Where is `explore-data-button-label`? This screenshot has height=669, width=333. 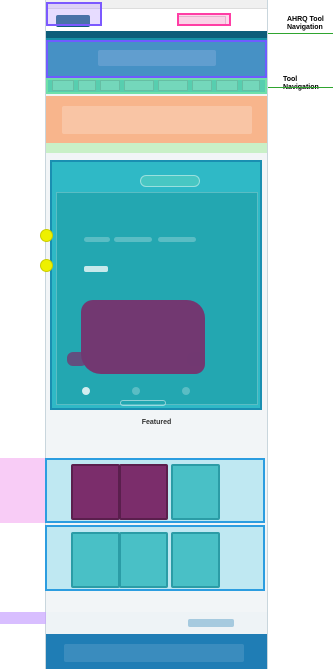 explore-data-button-label is located at coordinates (170, 181).